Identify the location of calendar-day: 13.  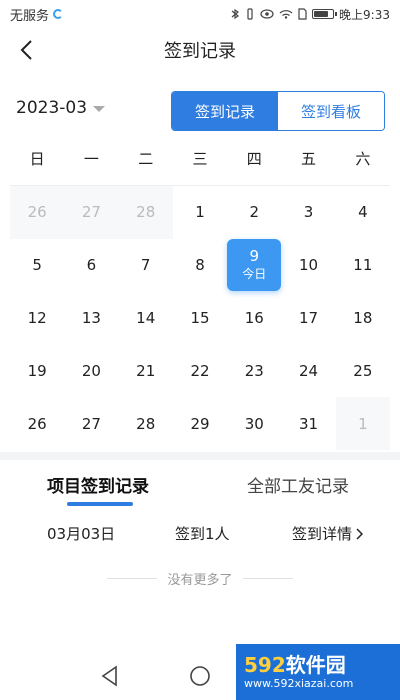
(91, 318).